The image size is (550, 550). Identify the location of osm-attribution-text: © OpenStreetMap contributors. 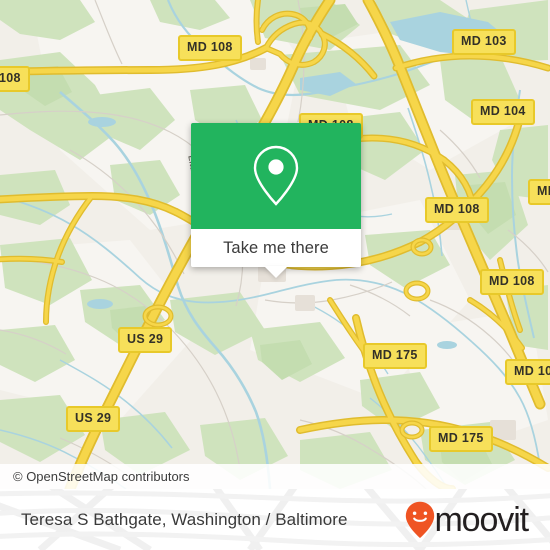
(101, 476).